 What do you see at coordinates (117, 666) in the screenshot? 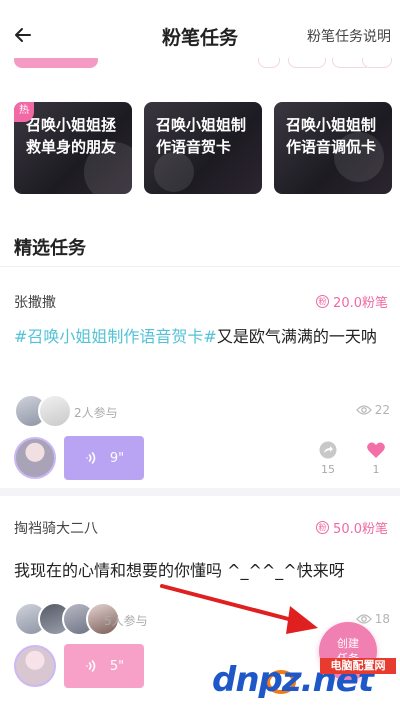
I see `voice-duration: 5"` at bounding box center [117, 666].